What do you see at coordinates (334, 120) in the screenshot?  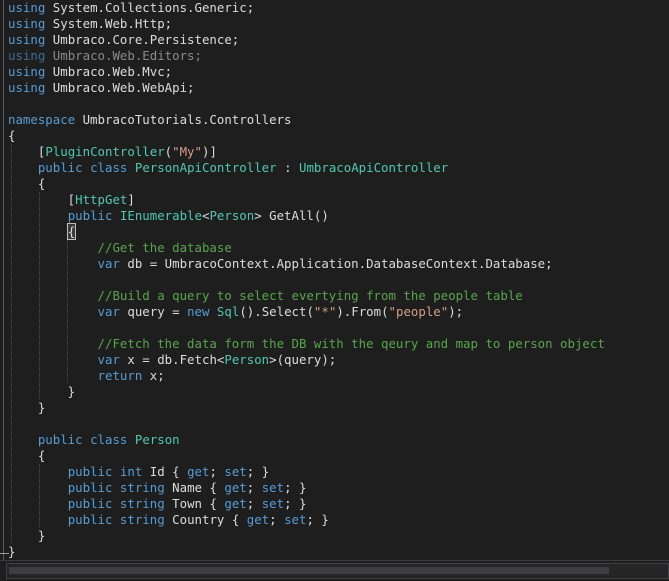 I see `code-line: namespace UmbracoTutorials.Controllers` at bounding box center [334, 120].